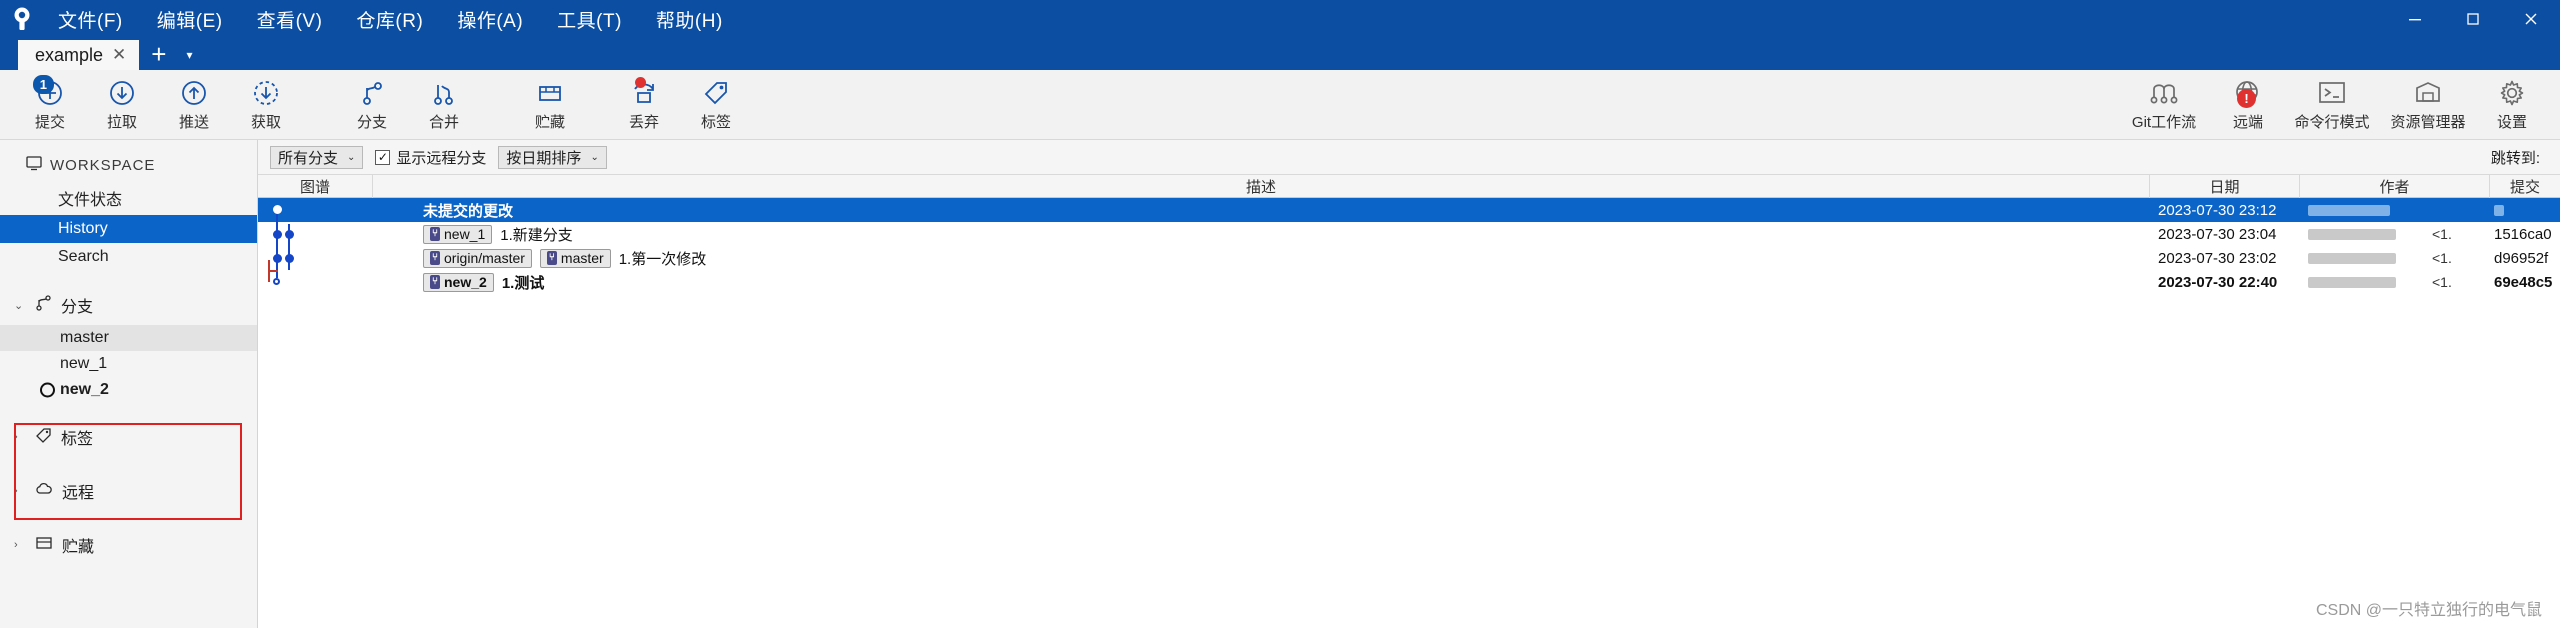 This screenshot has height=628, width=2560. I want to click on sidebar-branch-new-2: new_2, so click(128, 390).